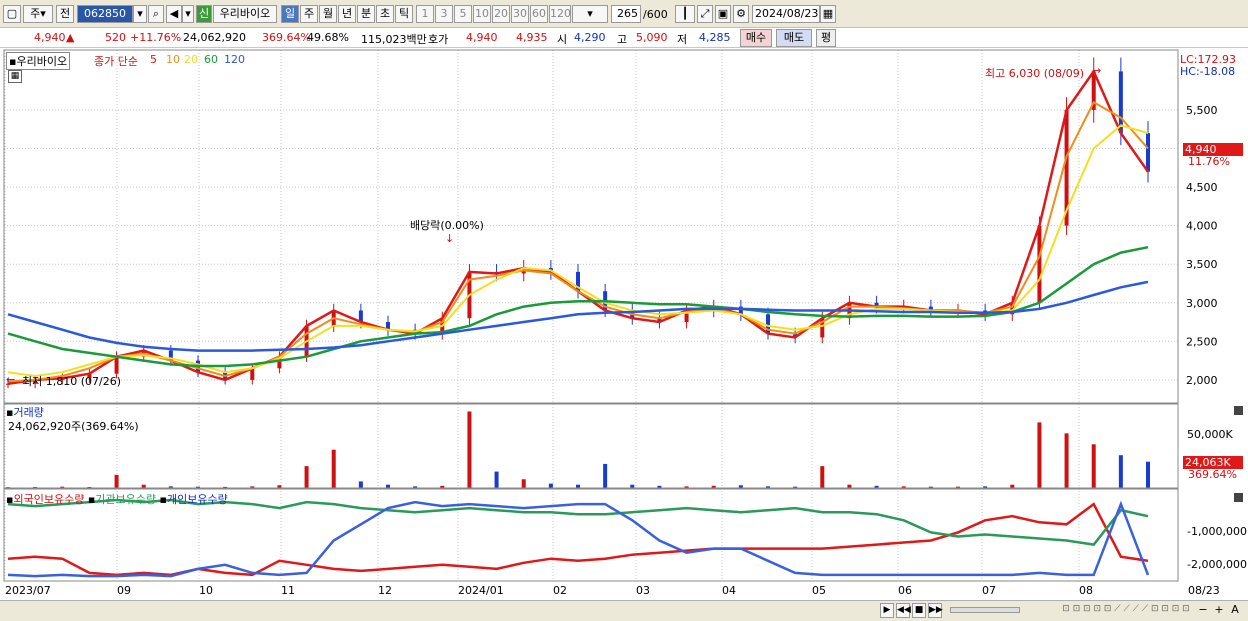 The height and width of the screenshot is (621, 1248). I want to click on search-icon: ⌕, so click(156, 14).